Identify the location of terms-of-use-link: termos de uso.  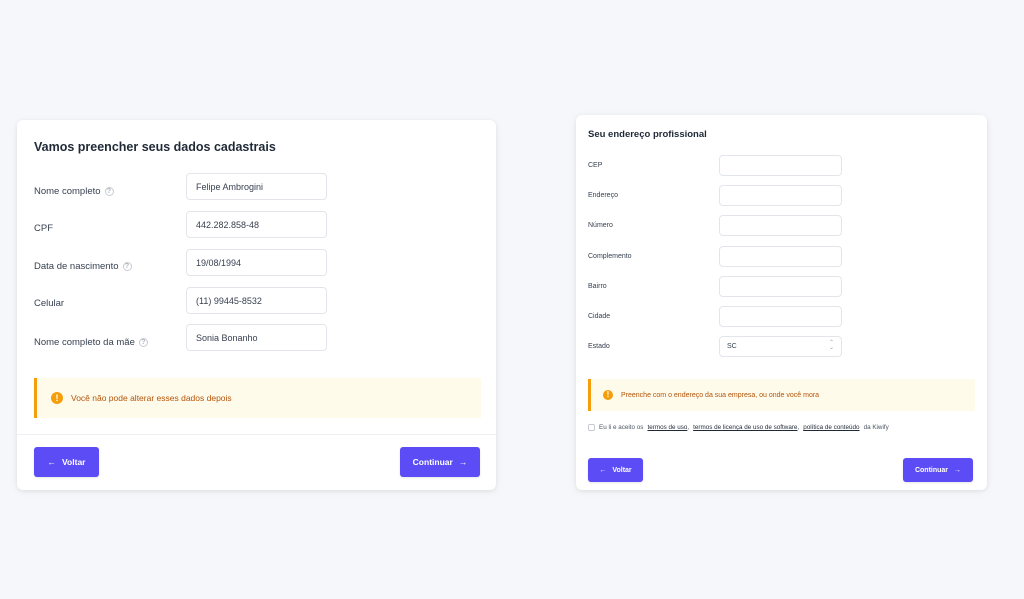
(667, 427).